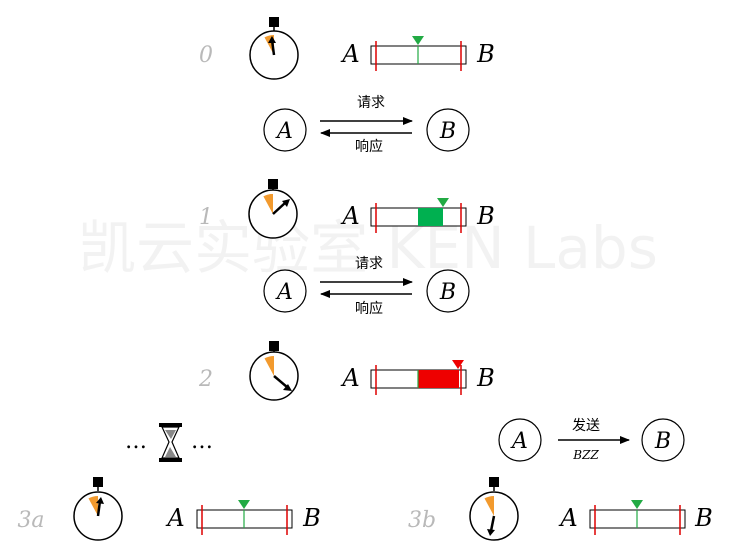  I want to click on step-2-row: 2 A B, so click(346, 371).